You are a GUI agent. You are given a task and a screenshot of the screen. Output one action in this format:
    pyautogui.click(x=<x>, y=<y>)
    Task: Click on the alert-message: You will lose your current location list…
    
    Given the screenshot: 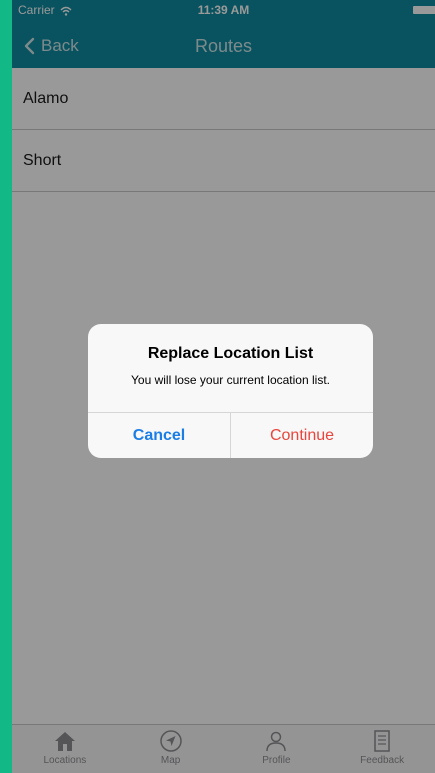 What is the action you would take?
    pyautogui.click(x=230, y=380)
    